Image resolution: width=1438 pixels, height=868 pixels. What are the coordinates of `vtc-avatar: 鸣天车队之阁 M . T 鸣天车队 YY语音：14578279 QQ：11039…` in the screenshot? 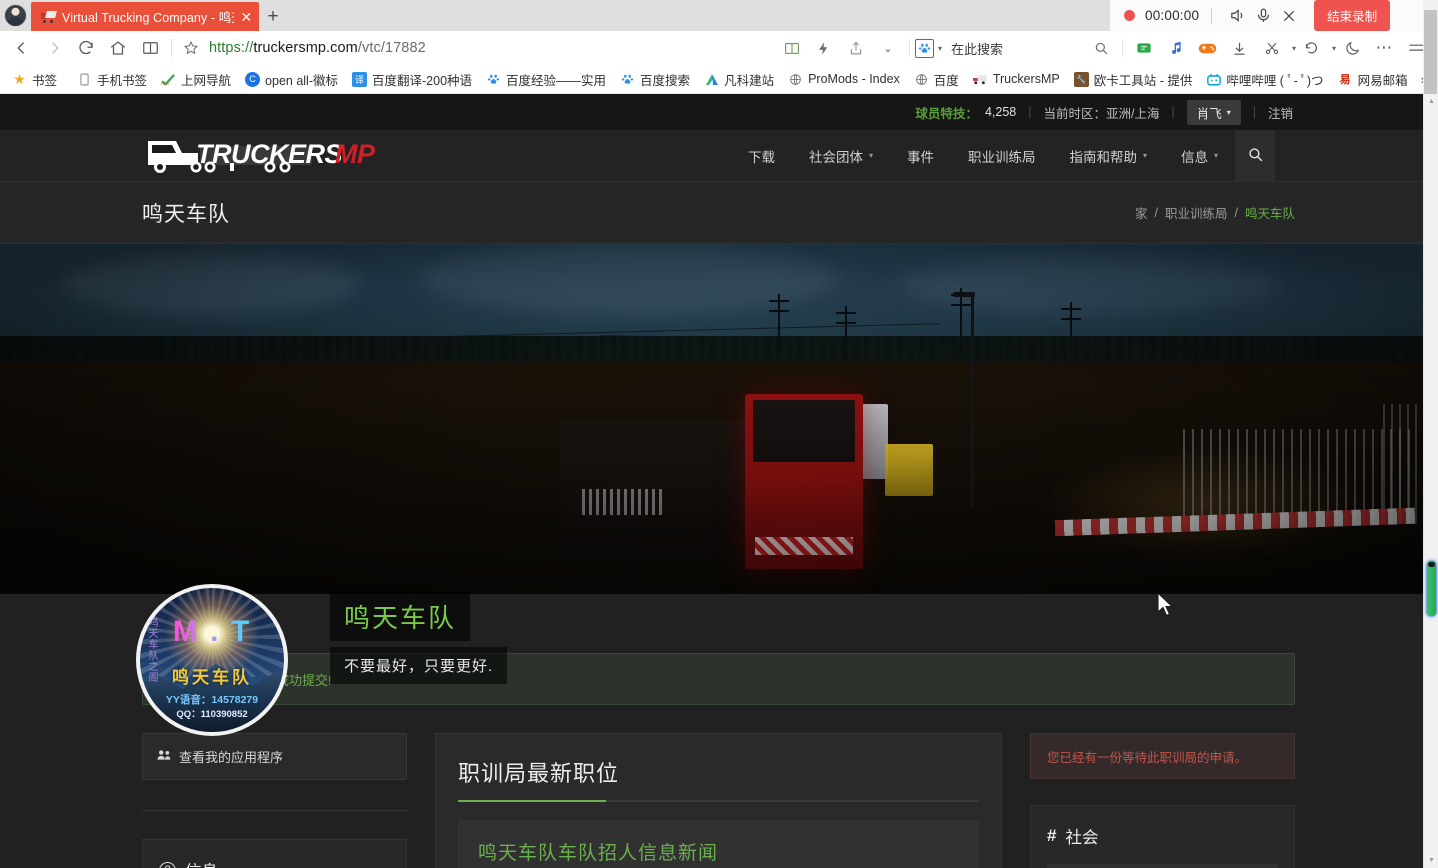 It's located at (212, 660).